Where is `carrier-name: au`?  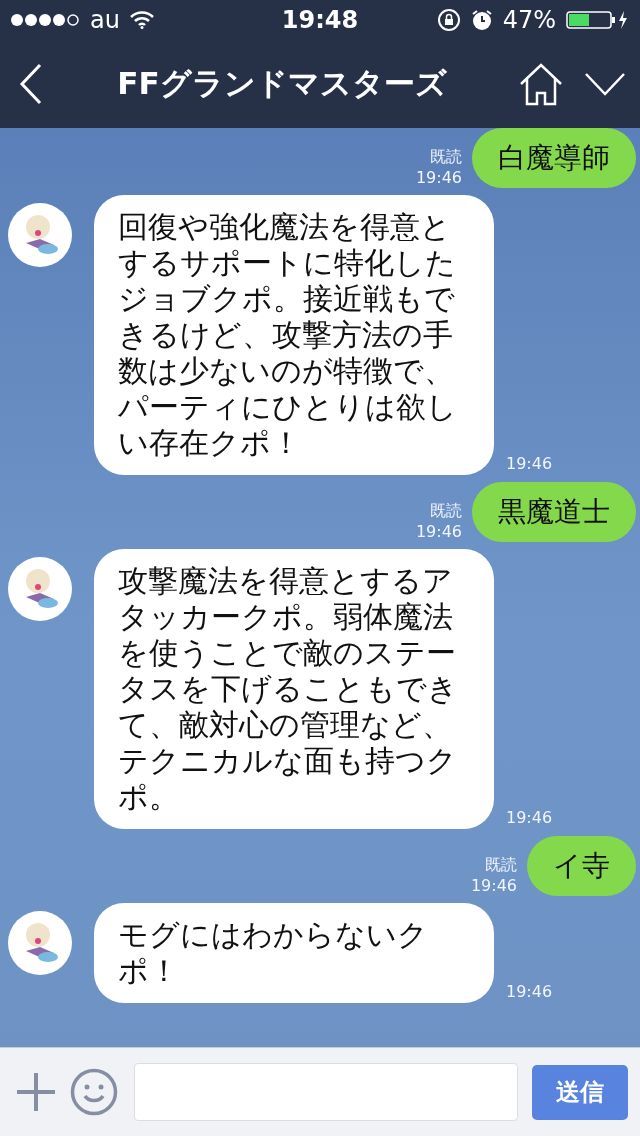
carrier-name: au is located at coordinates (105, 20).